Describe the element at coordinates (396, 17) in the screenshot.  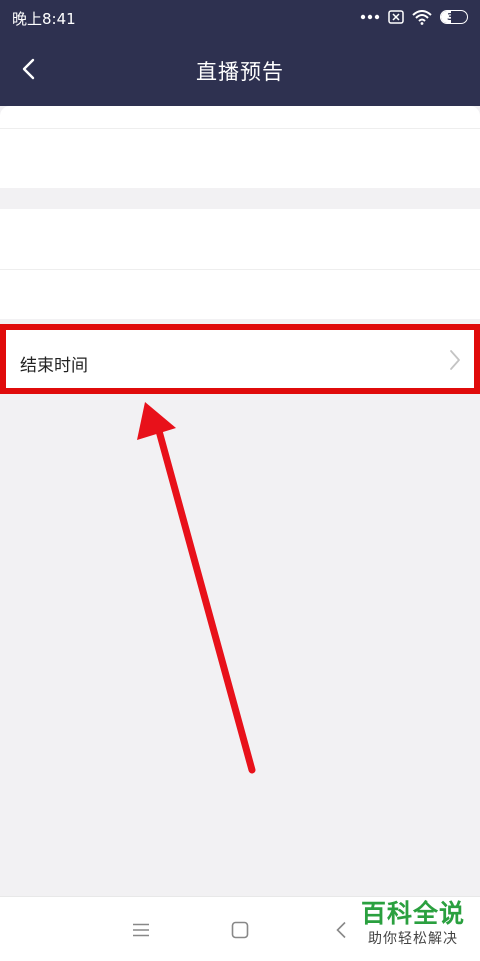
I see `sim-off-icon` at that location.